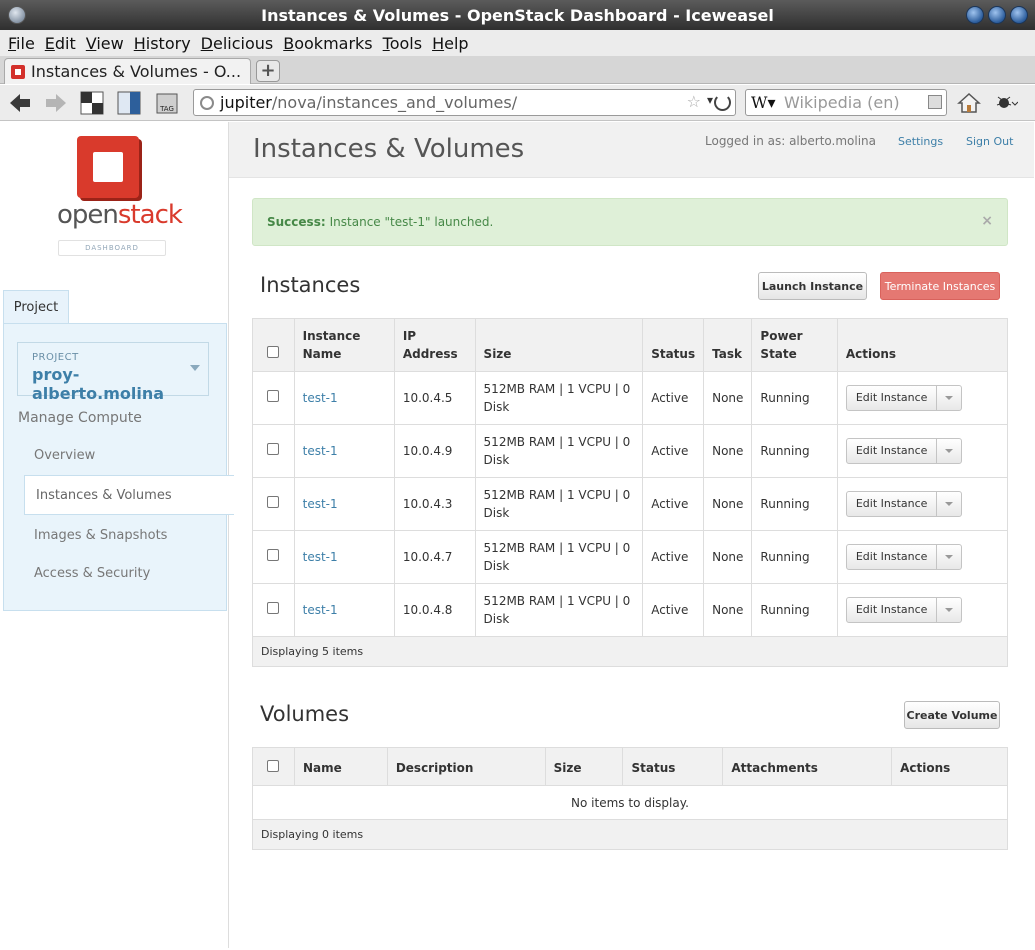 This screenshot has width=1035, height=950. What do you see at coordinates (105, 43) in the screenshot?
I see `menu-view: View` at bounding box center [105, 43].